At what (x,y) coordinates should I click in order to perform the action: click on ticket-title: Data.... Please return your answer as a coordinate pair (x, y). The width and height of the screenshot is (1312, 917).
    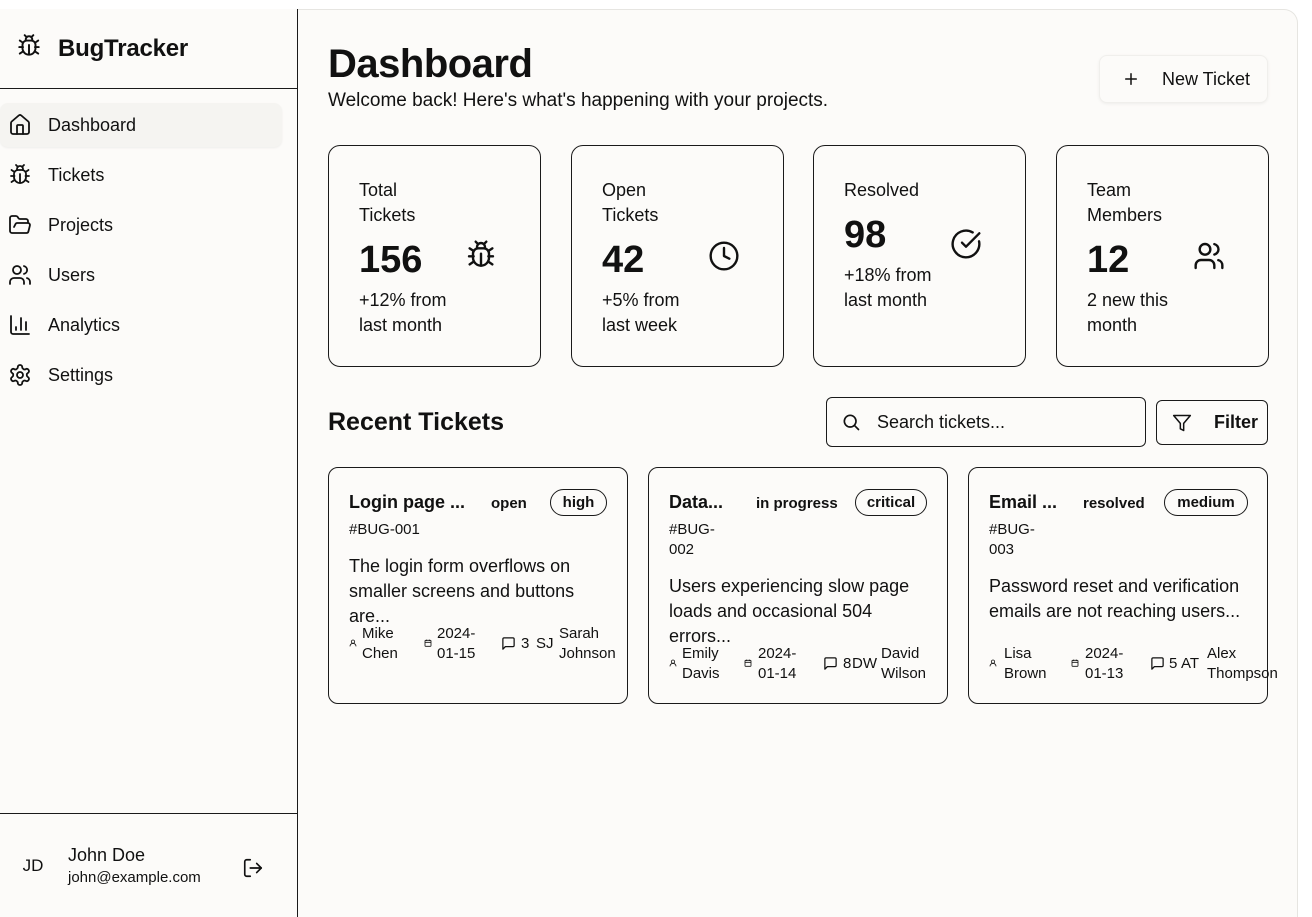
    Looking at the image, I should click on (696, 502).